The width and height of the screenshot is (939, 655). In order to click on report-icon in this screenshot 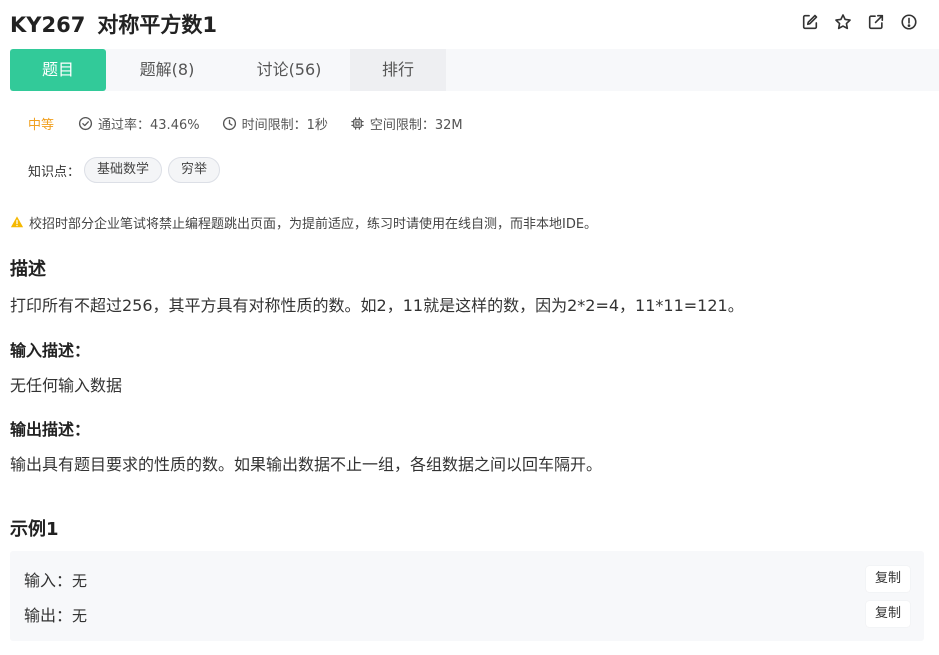, I will do `click(909, 22)`.